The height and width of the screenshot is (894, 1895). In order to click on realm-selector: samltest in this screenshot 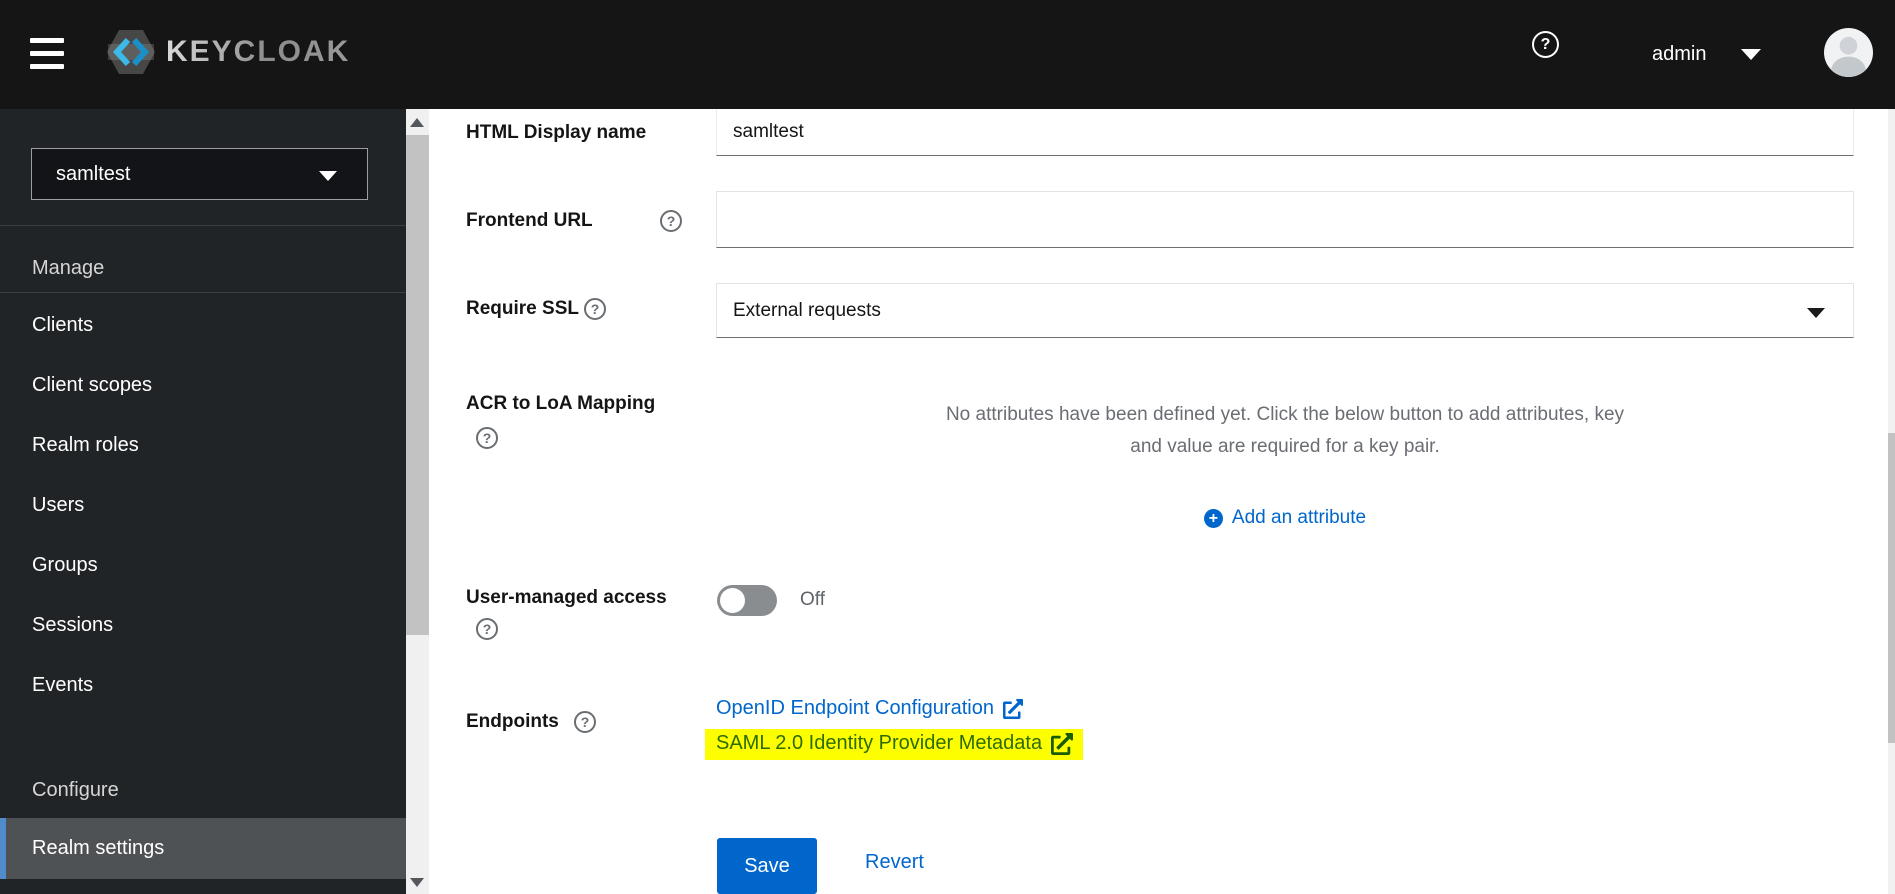, I will do `click(199, 174)`.